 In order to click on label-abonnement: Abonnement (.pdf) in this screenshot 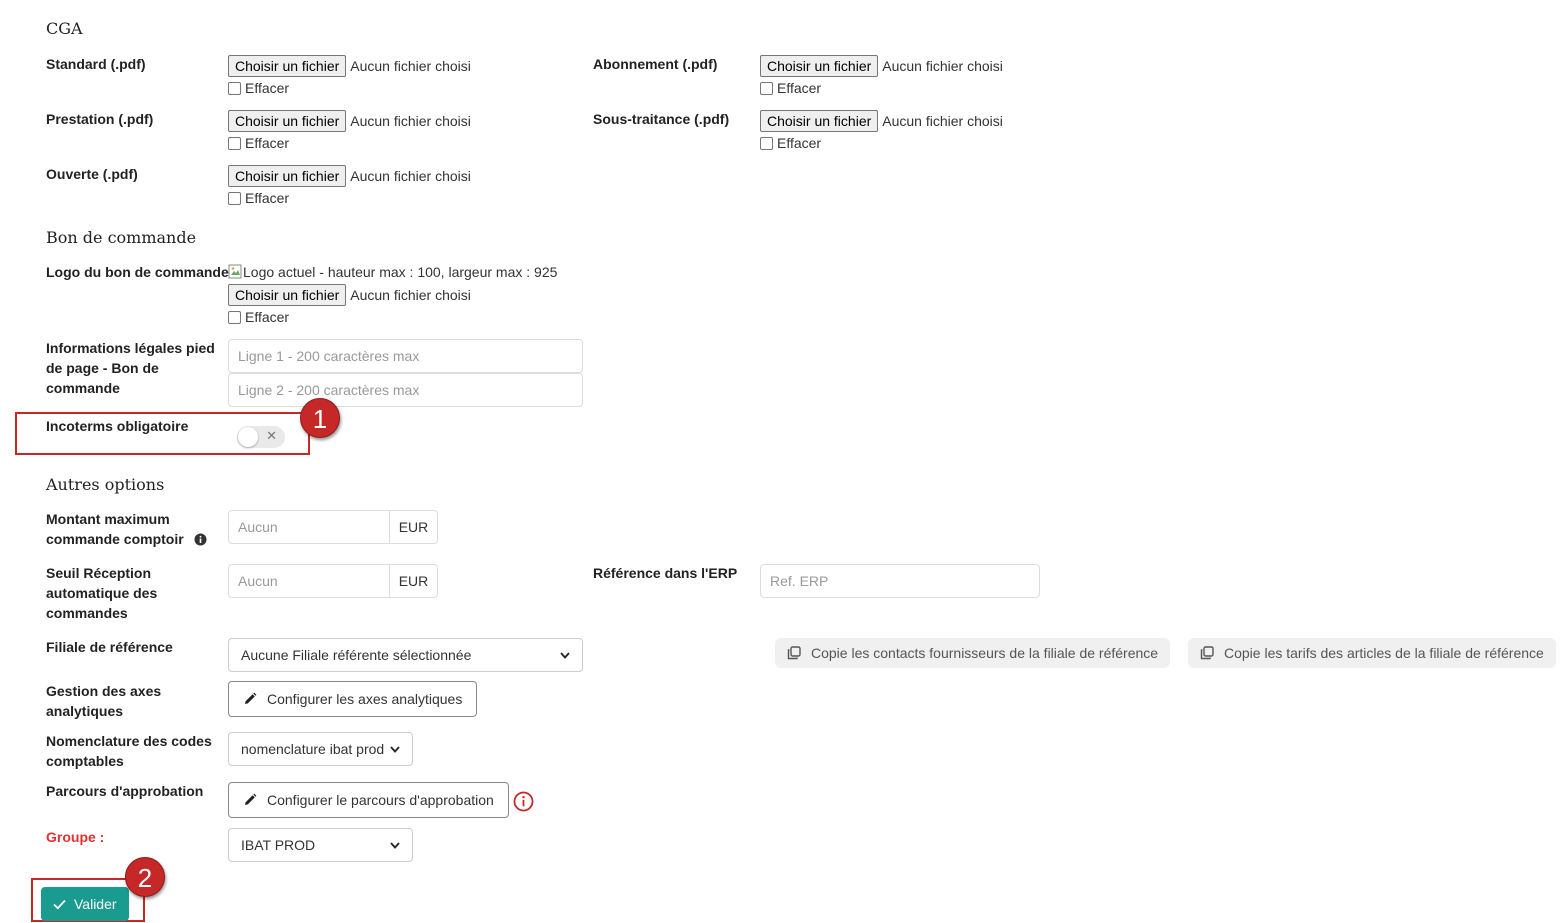, I will do `click(655, 64)`.